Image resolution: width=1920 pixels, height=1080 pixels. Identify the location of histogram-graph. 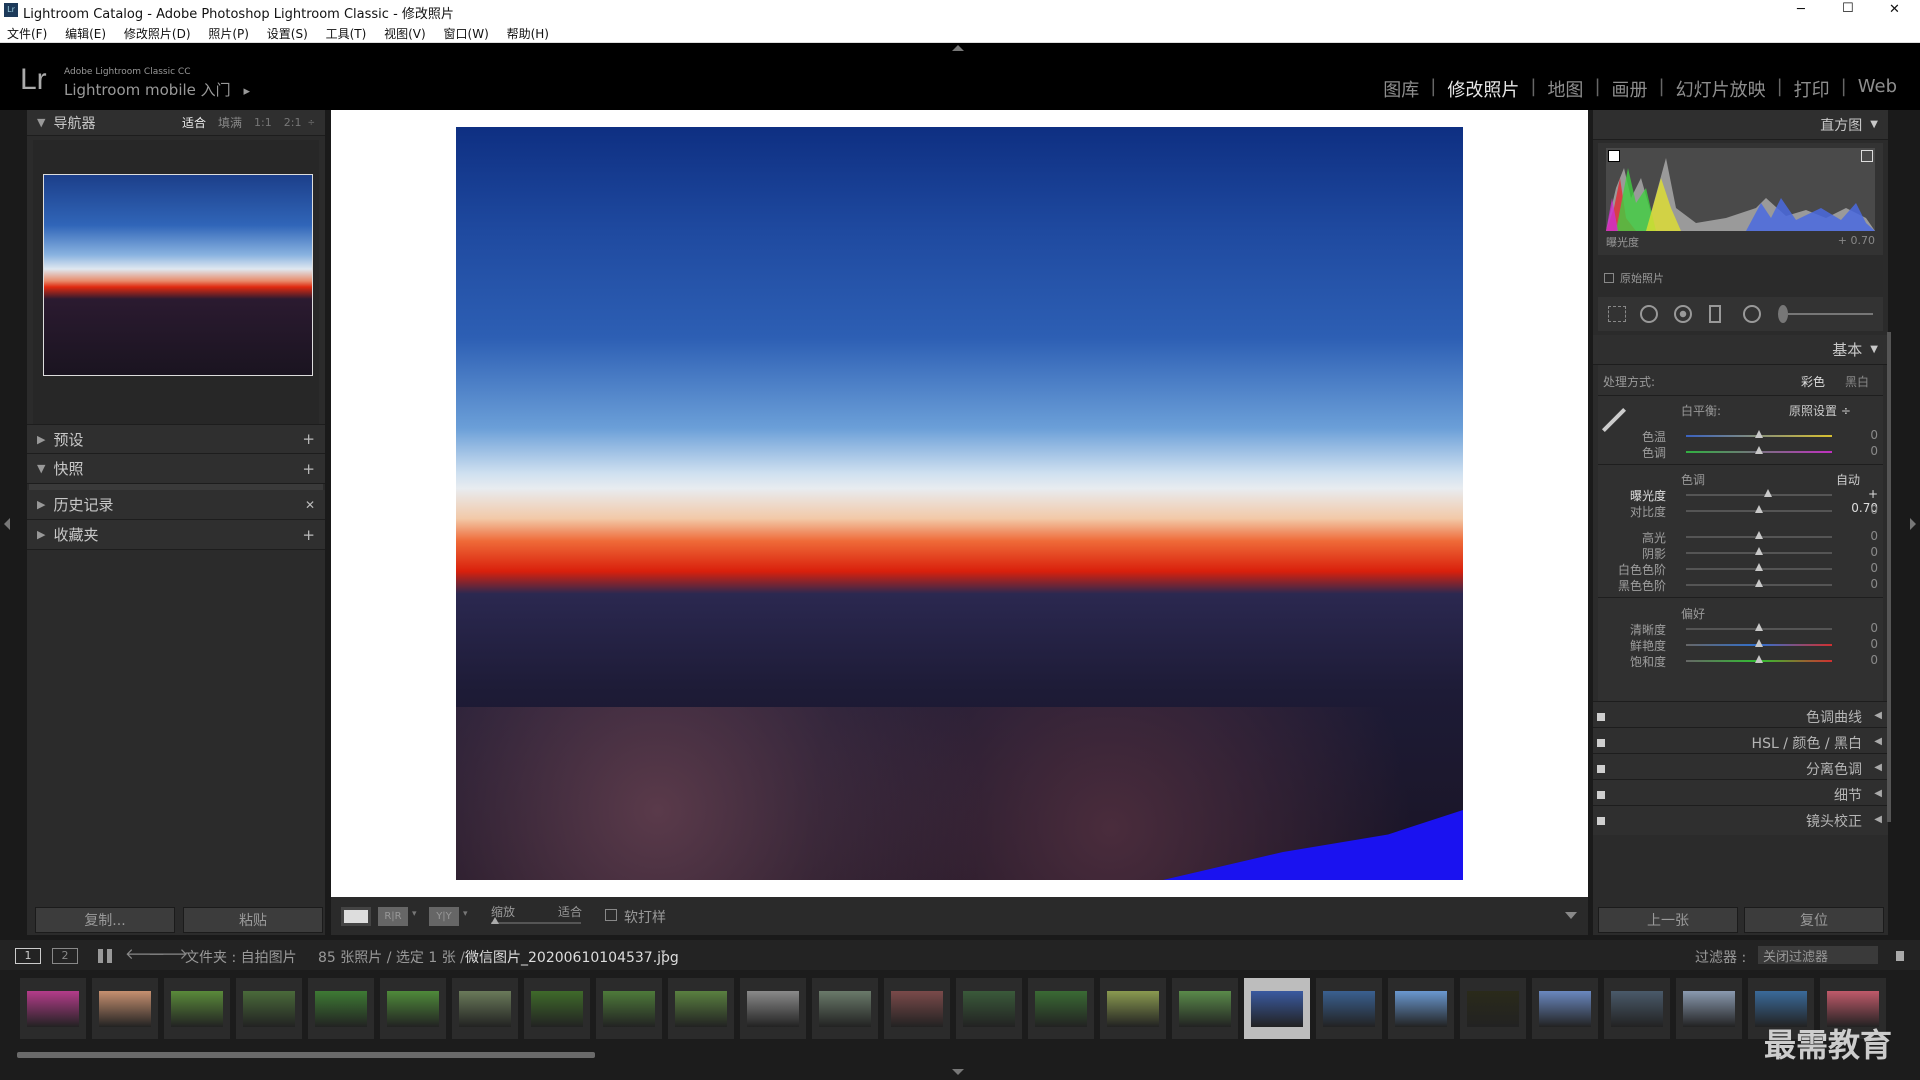
(1740, 189).